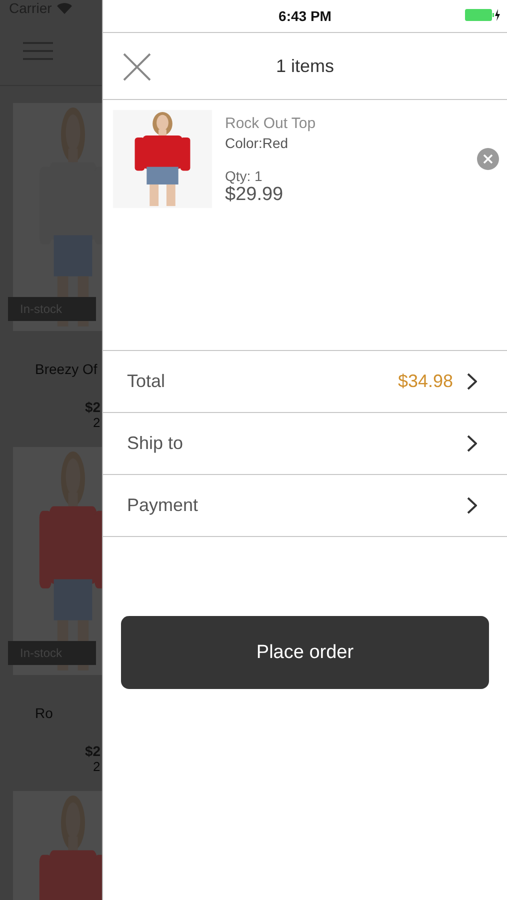  Describe the element at coordinates (244, 176) in the screenshot. I see `item-quantity: Qty: 1` at that location.